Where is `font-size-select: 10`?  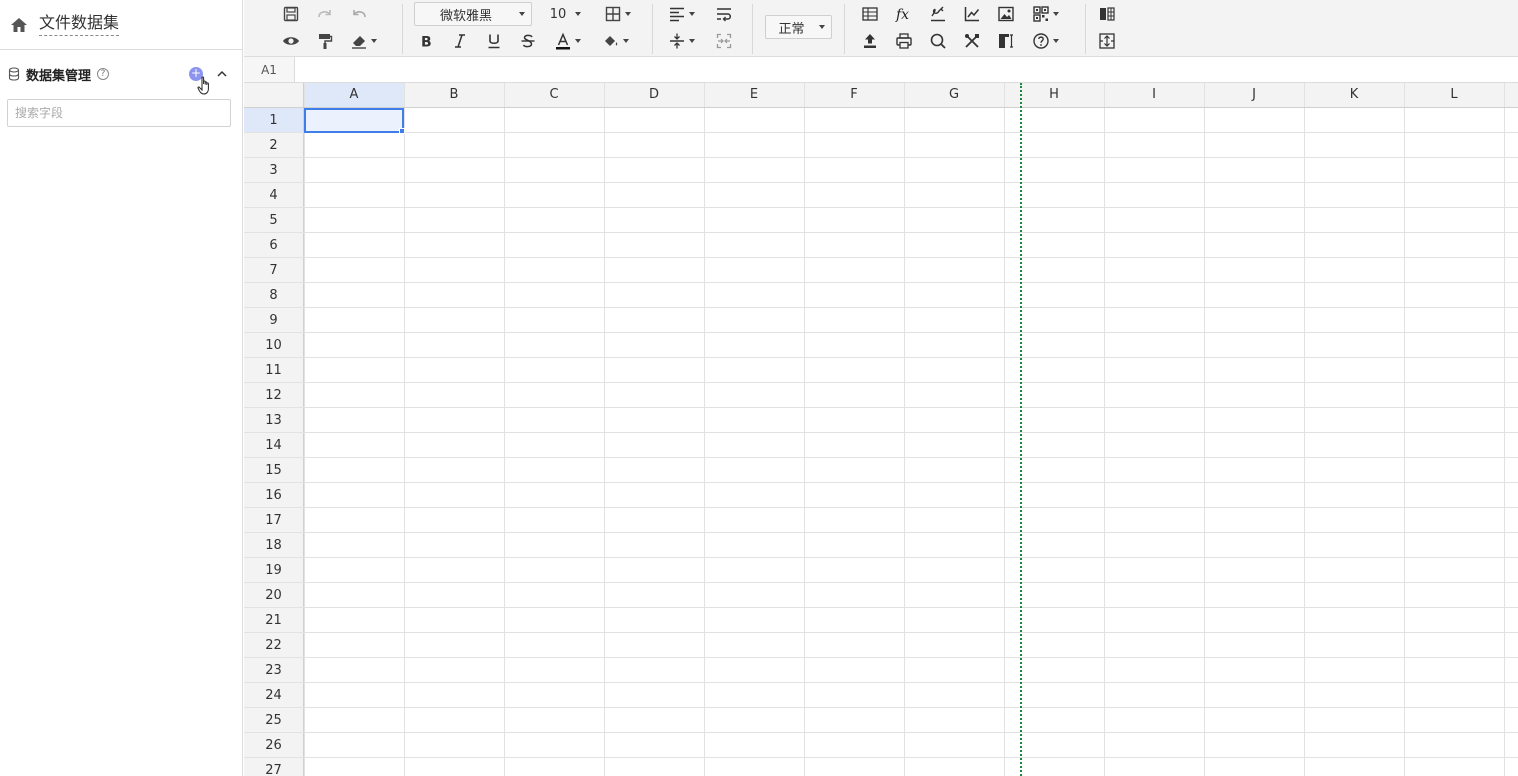
font-size-select: 10 is located at coordinates (565, 14).